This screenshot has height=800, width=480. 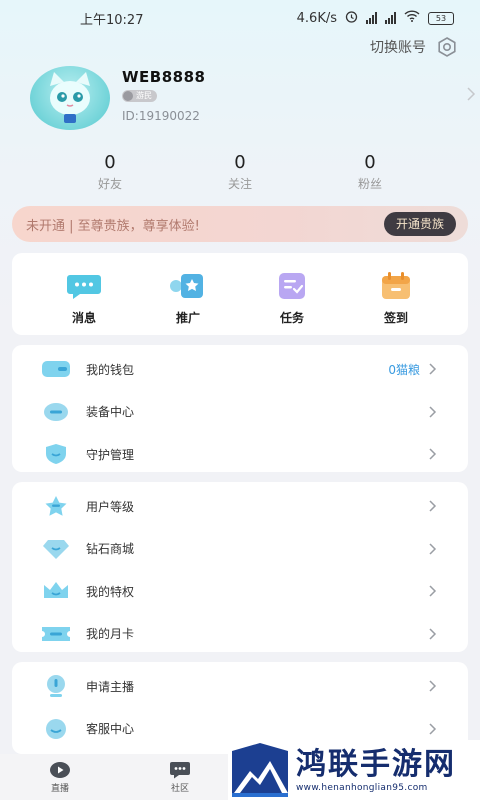 I want to click on menu-item-label: 守护管理, so click(x=110, y=454).